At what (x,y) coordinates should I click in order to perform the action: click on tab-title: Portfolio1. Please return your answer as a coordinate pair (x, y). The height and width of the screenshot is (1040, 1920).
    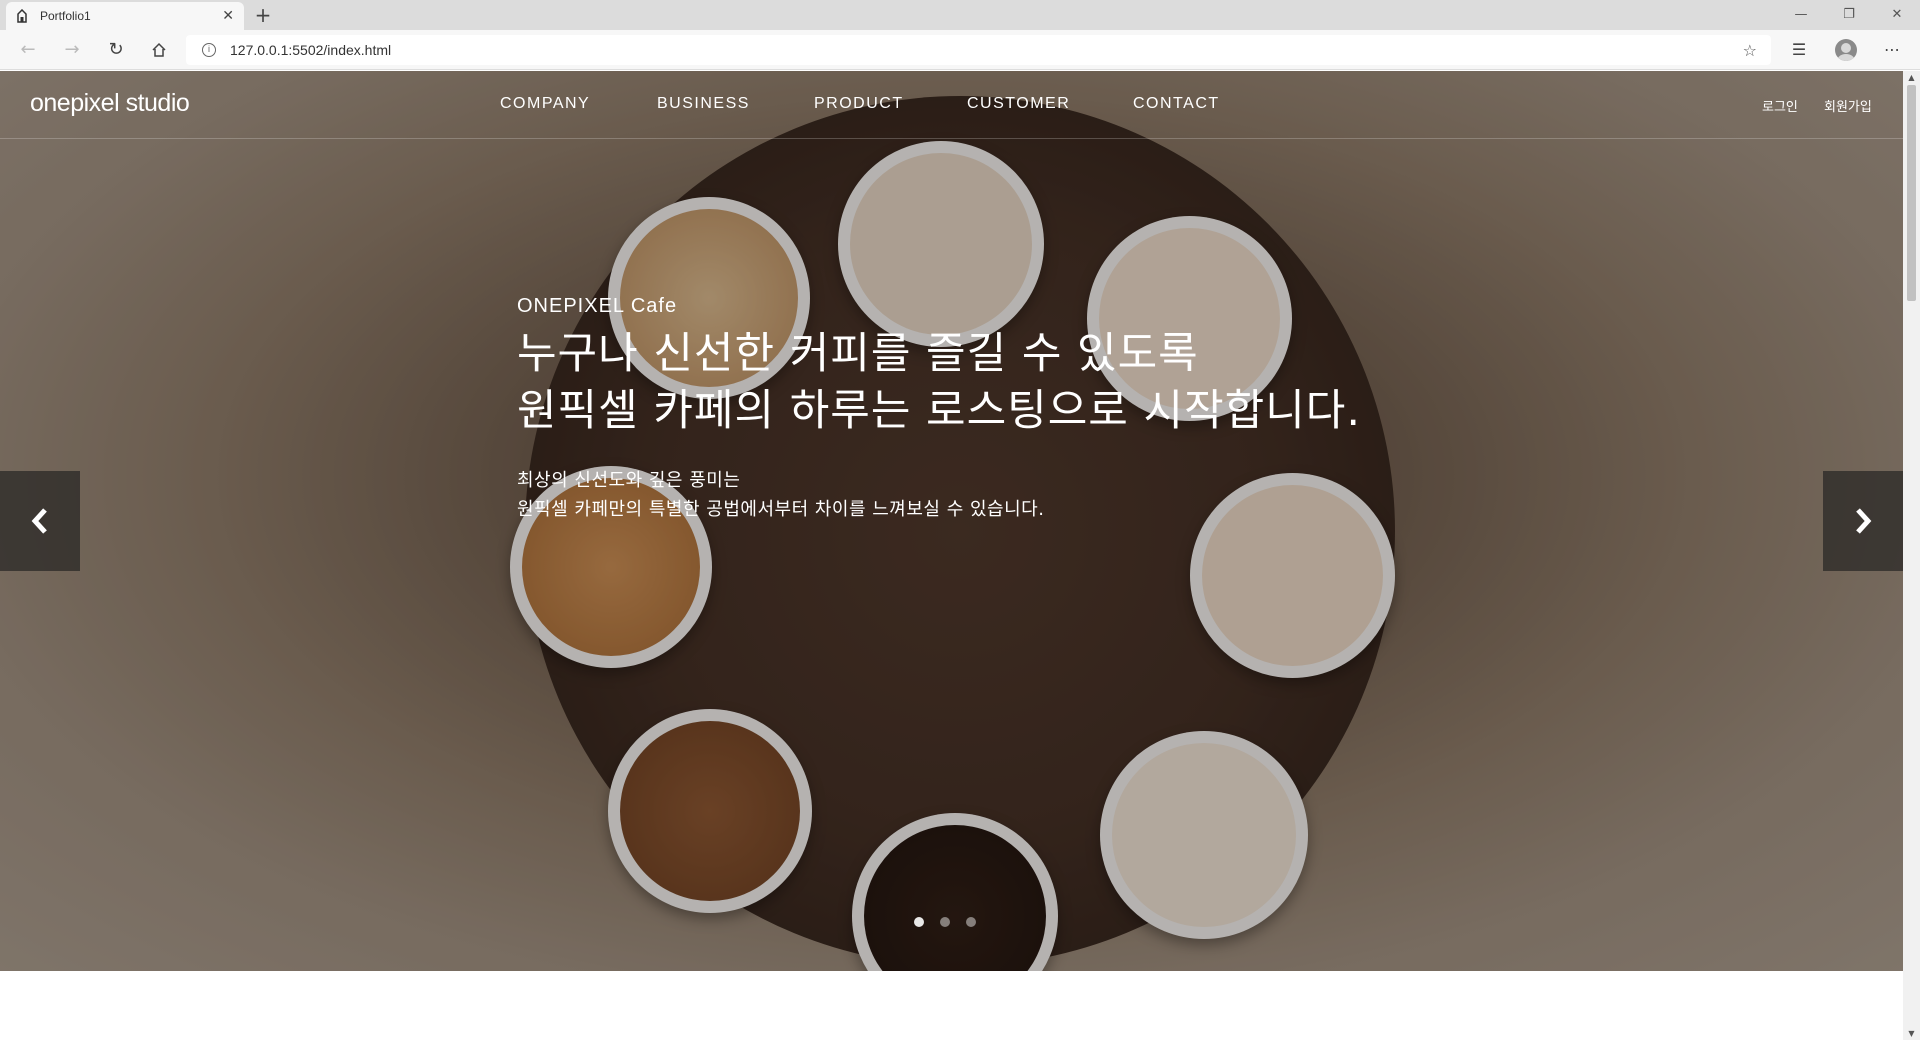
    Looking at the image, I should click on (65, 16).